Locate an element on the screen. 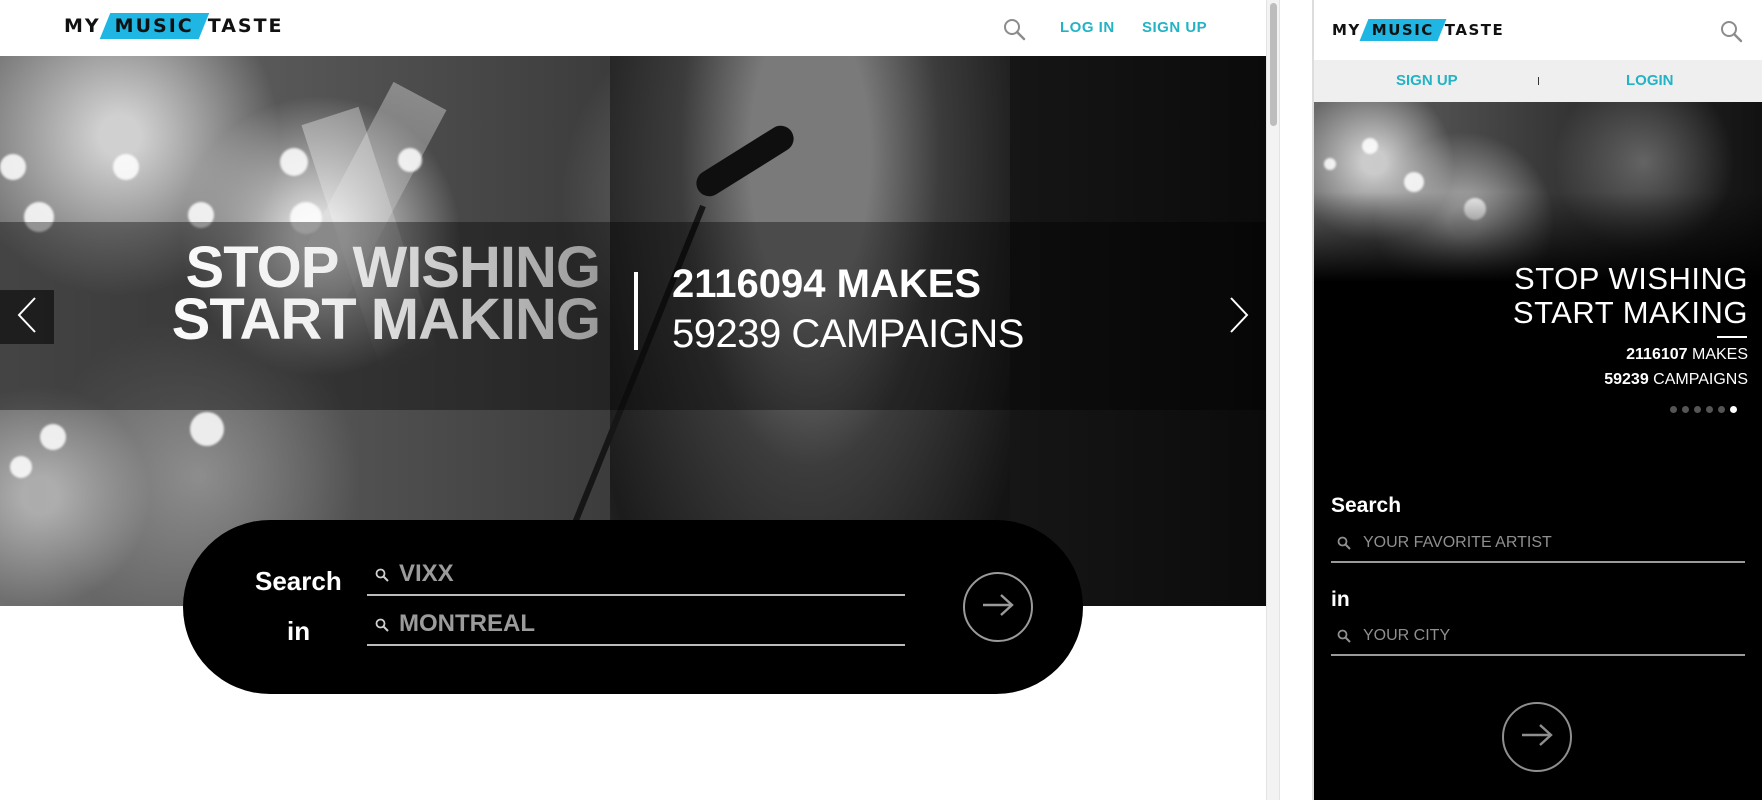  hero-rule is located at coordinates (1732, 337).